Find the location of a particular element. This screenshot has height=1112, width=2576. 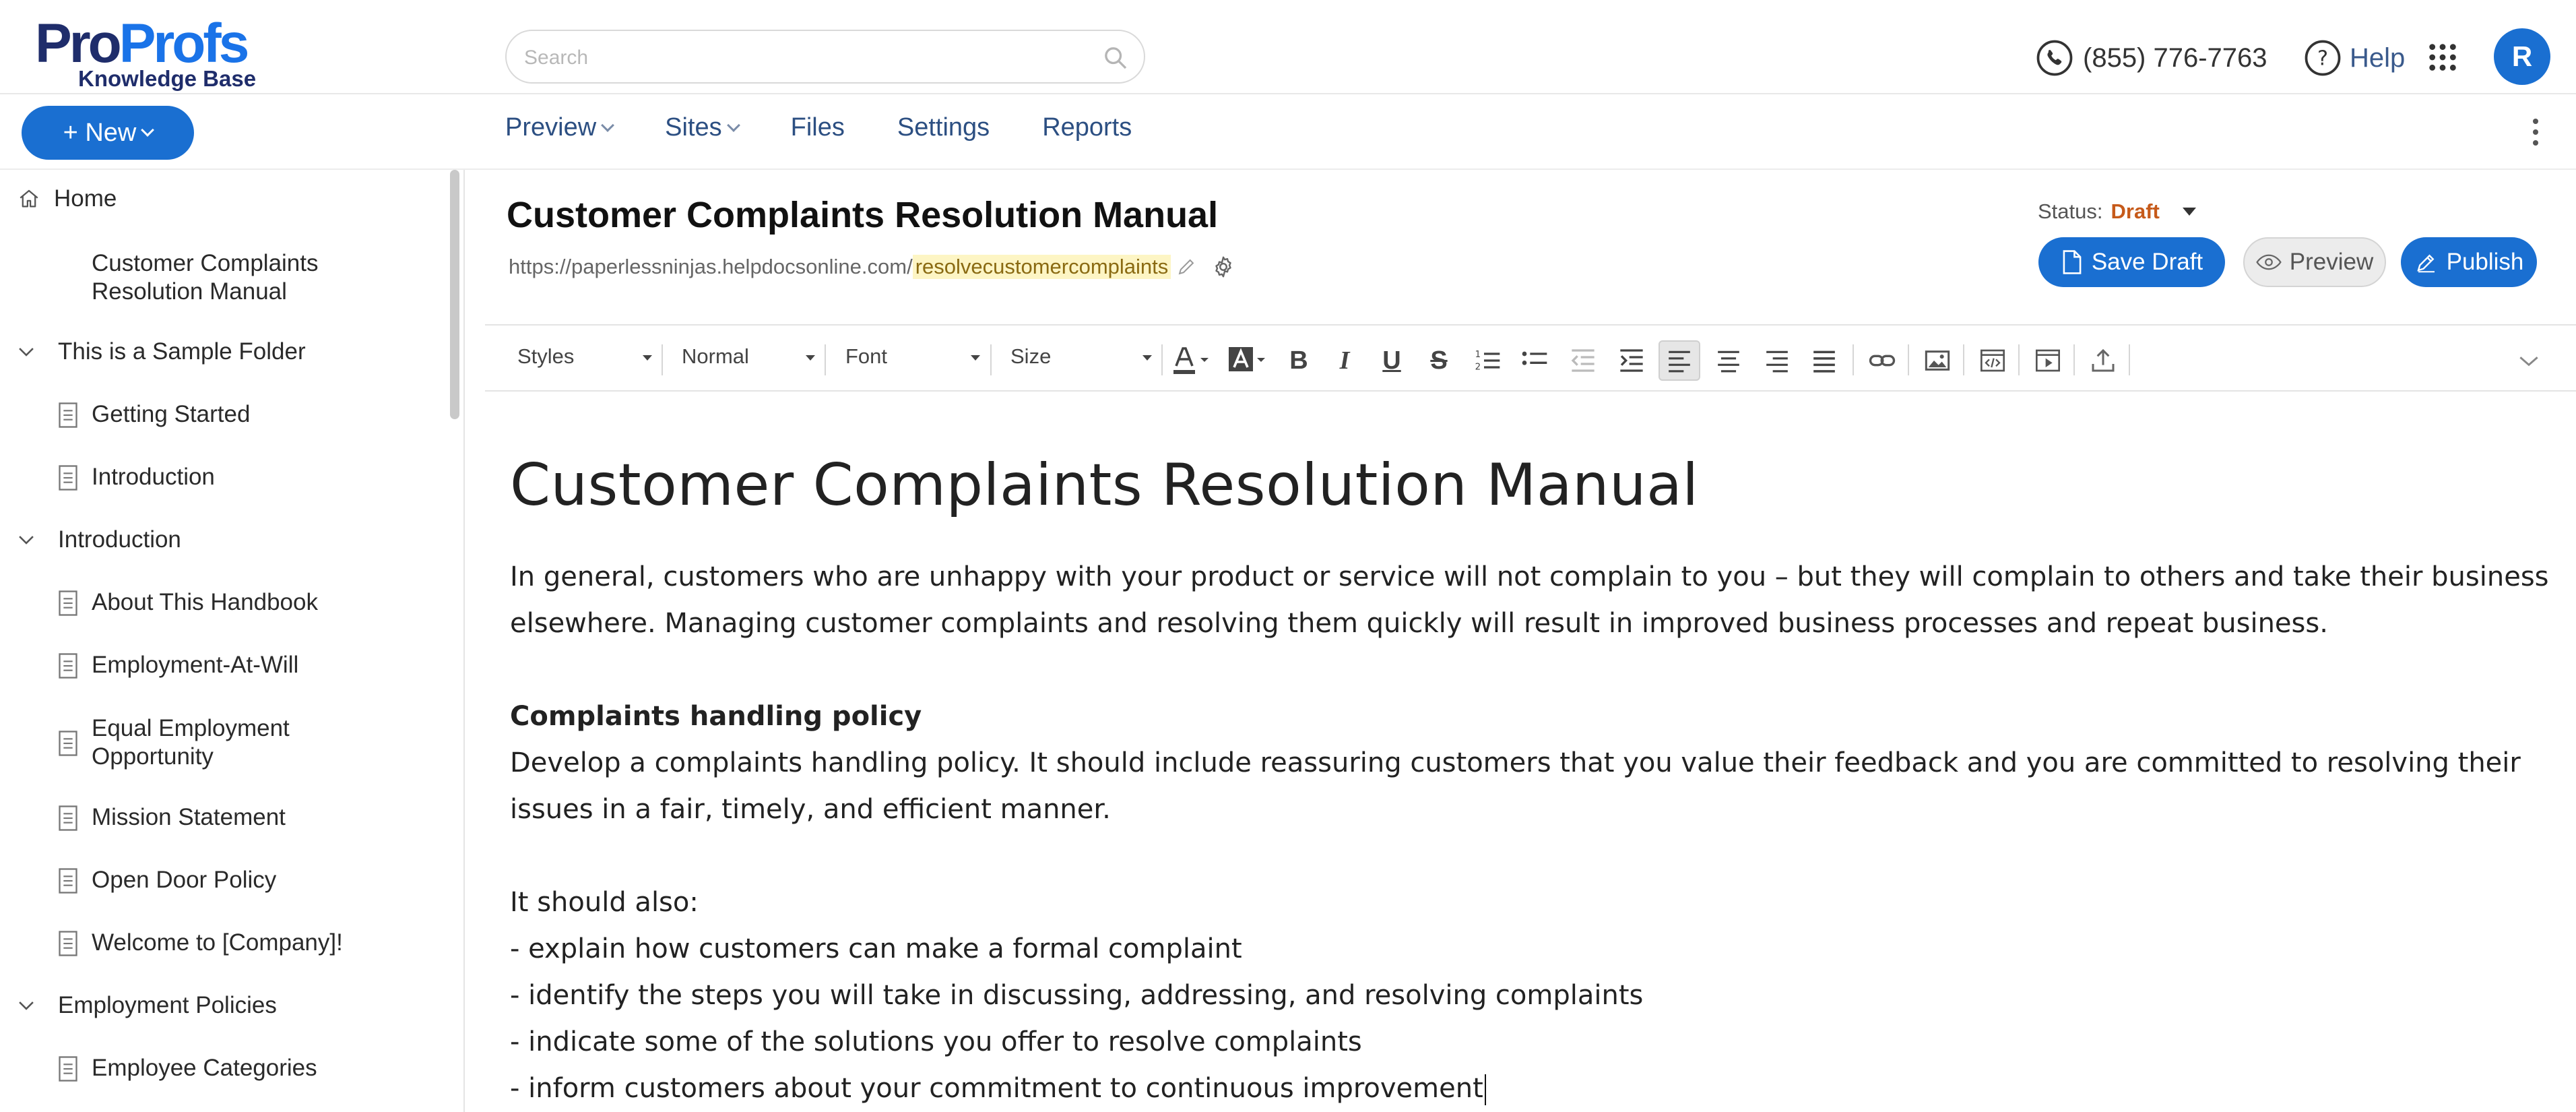

sidebar-item-current-page: Customer Complaints Resolution Manual is located at coordinates (206, 278).